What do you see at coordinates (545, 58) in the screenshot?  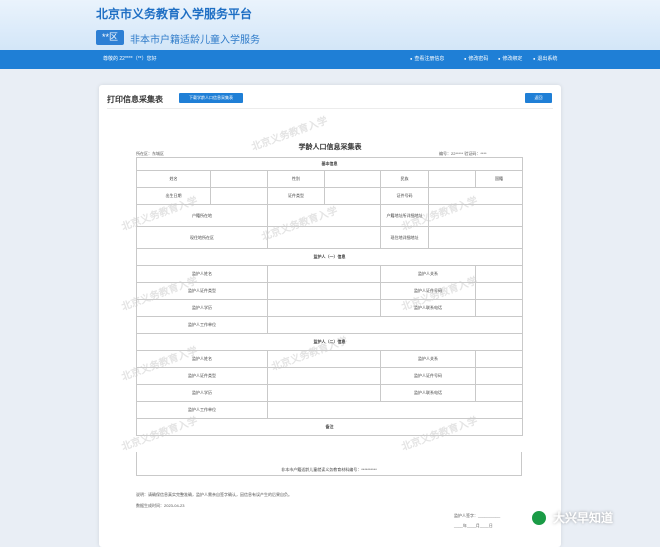 I see `nav-item-logout: 退出系统` at bounding box center [545, 58].